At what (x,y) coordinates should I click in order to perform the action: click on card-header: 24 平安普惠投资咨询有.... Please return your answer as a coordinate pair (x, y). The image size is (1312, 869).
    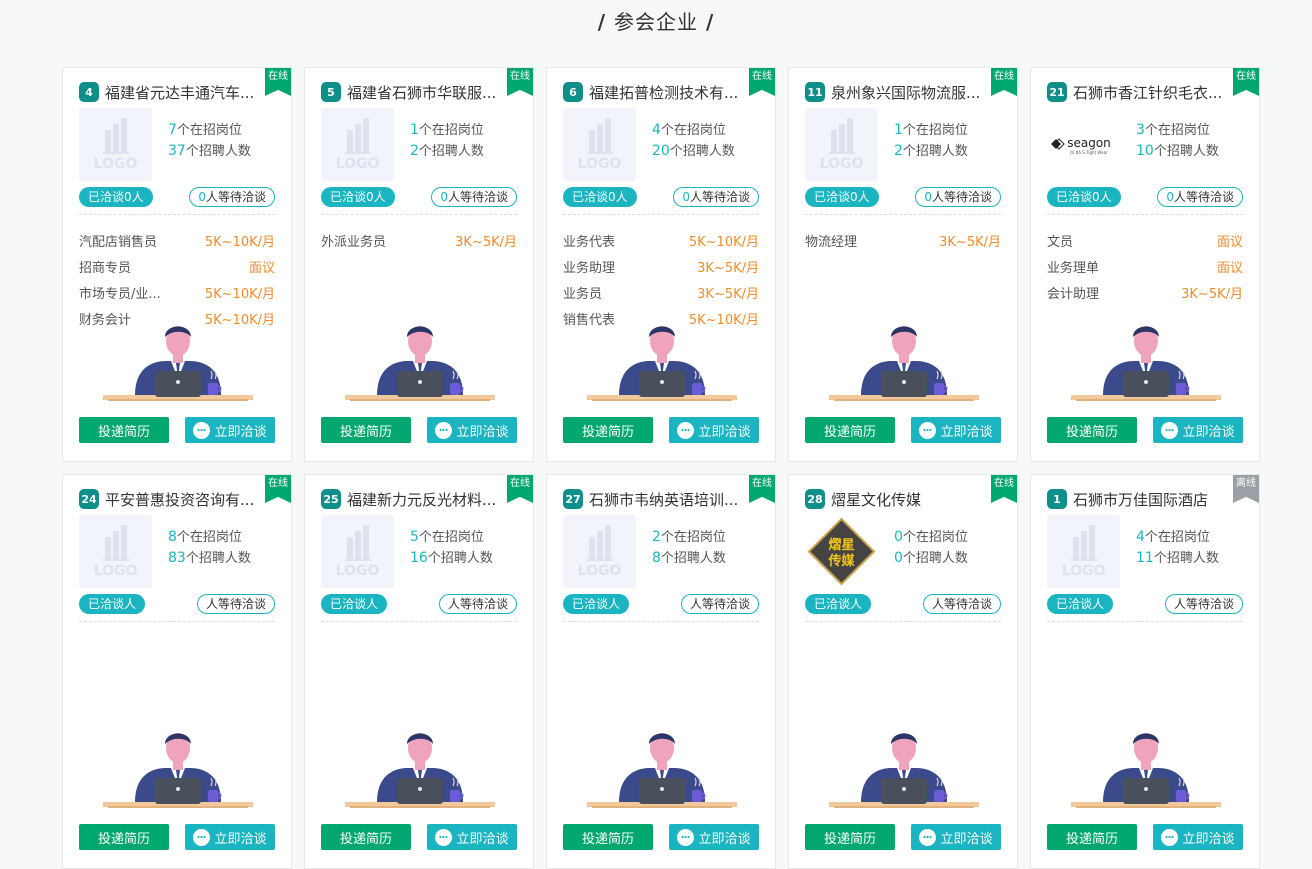
    Looking at the image, I should click on (170, 499).